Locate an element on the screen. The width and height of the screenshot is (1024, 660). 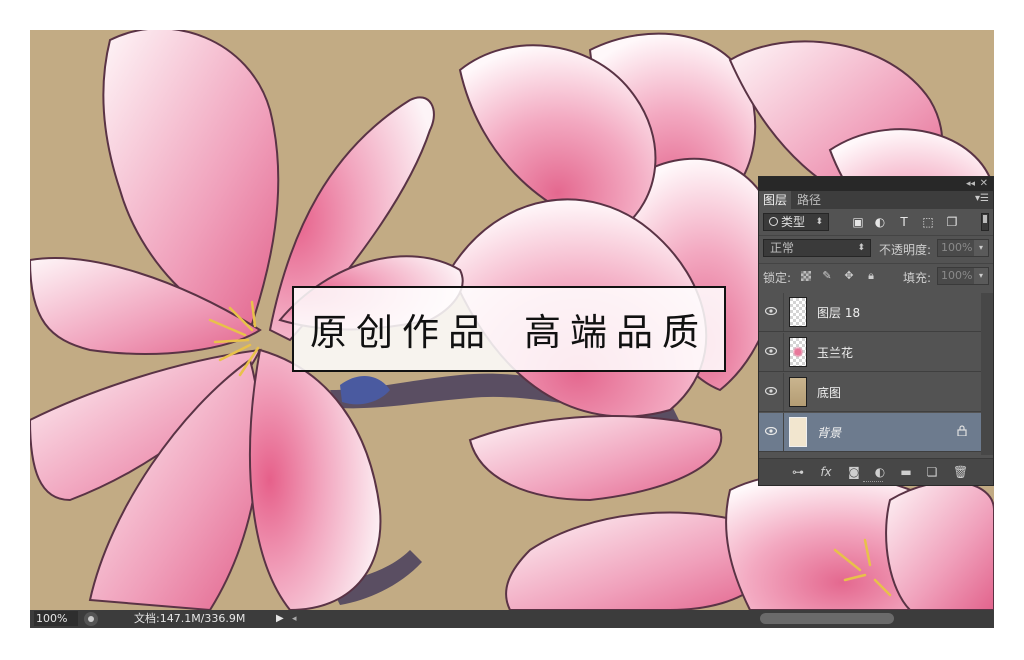
banner-text-original: 原创作品 is located at coordinates (402, 332).